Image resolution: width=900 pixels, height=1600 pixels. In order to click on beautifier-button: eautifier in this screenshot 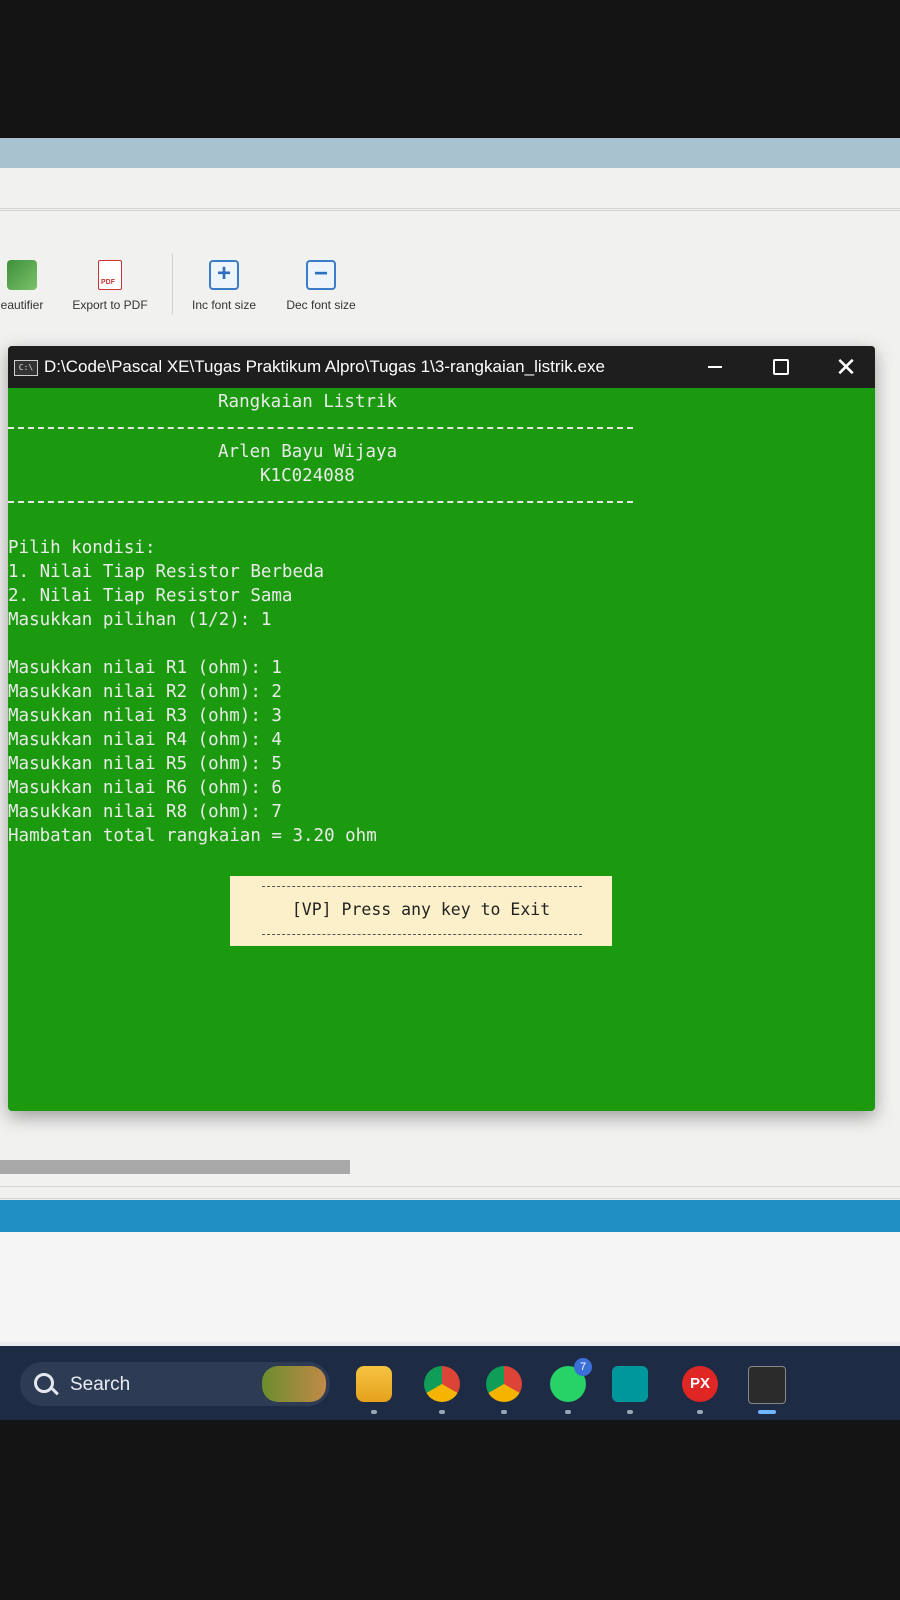, I will do `click(26, 286)`.